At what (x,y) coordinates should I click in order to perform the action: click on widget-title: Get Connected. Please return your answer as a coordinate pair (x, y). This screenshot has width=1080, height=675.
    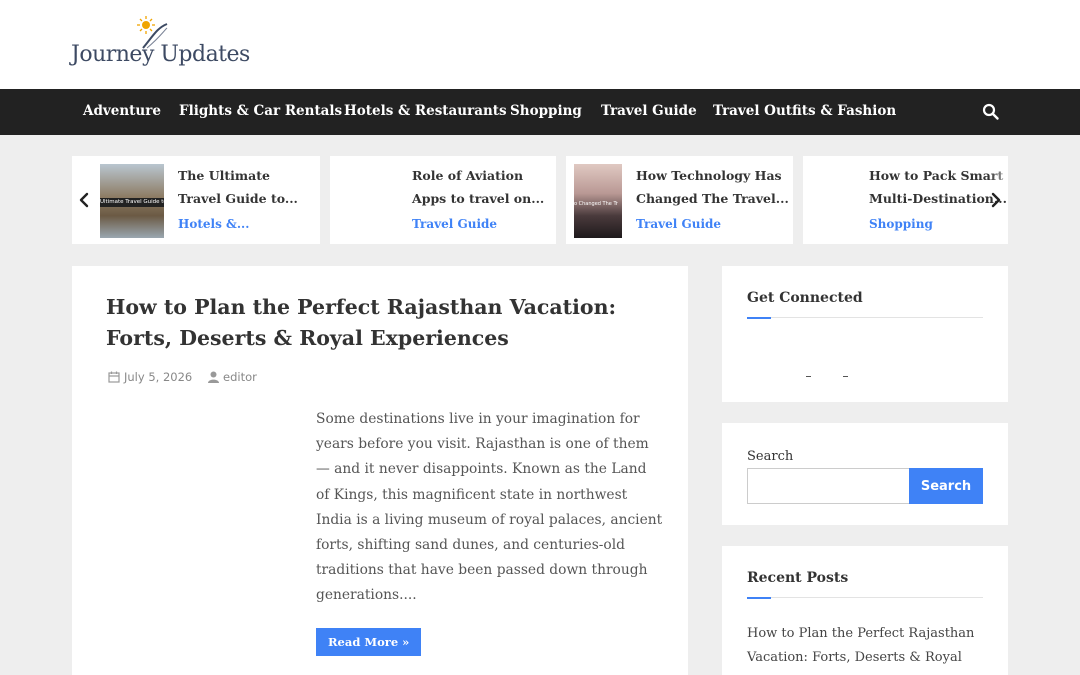
    Looking at the image, I should click on (805, 298).